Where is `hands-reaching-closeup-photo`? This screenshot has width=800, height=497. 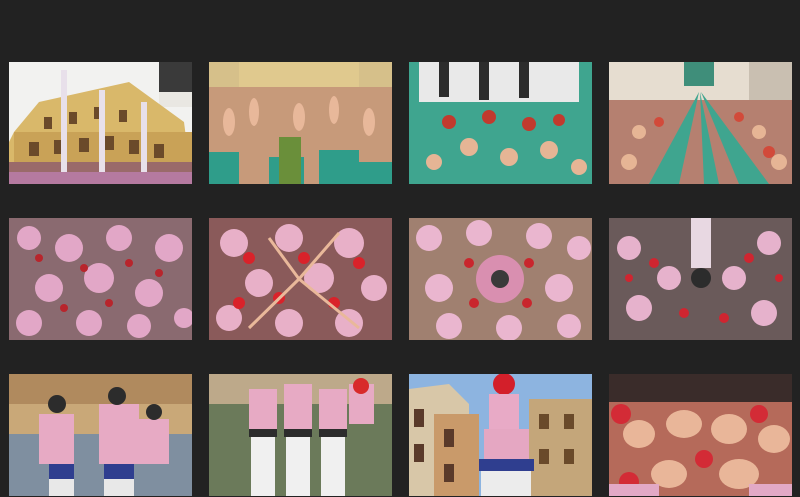
hands-reaching-closeup-photo is located at coordinates (700, 435).